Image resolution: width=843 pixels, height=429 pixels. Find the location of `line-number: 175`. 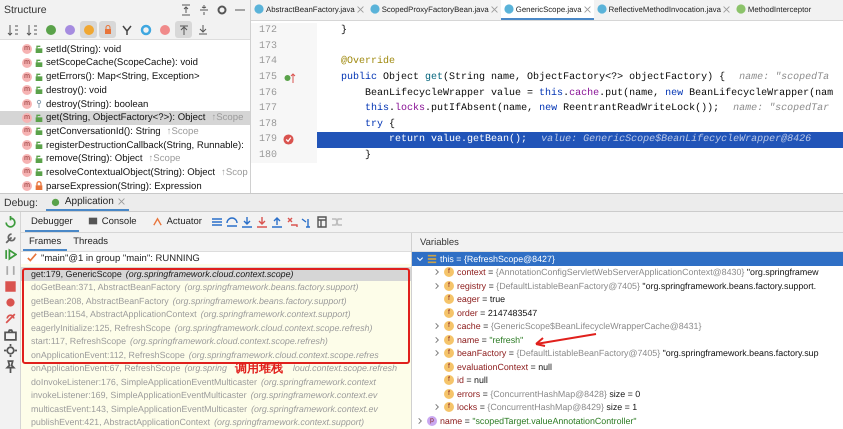

line-number: 175 is located at coordinates (267, 78).